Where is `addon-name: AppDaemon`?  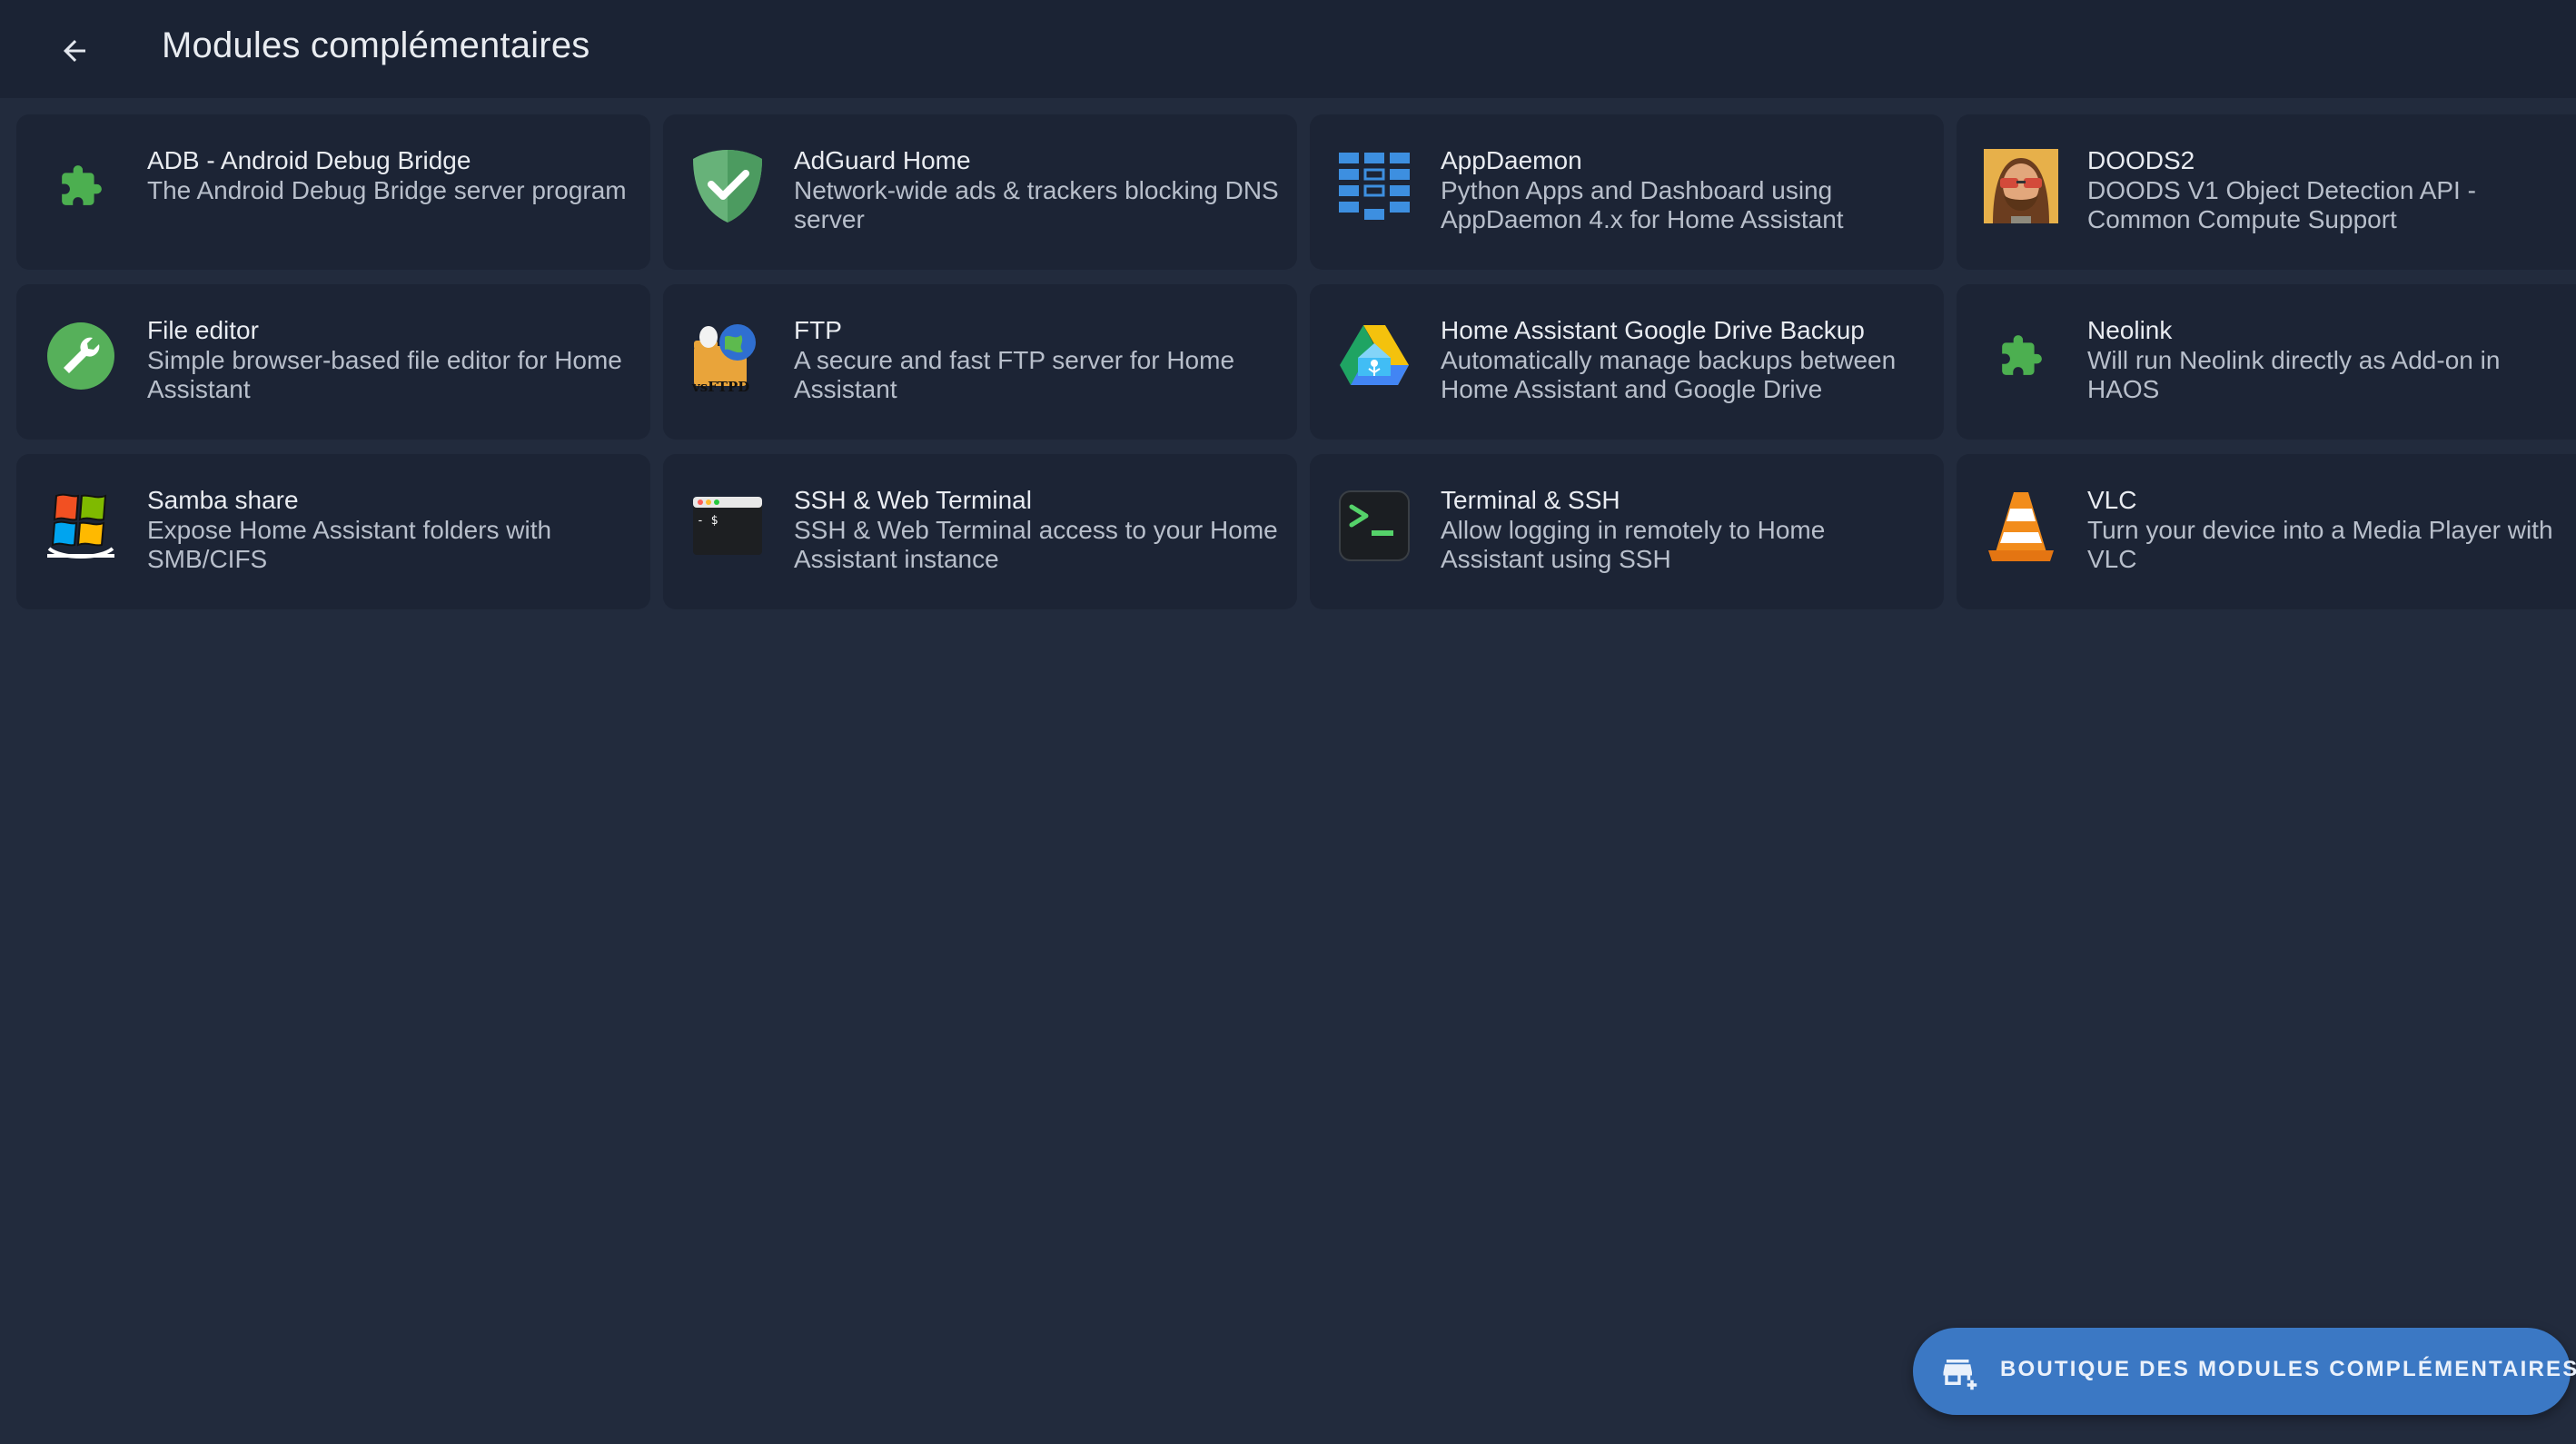 addon-name: AppDaemon is located at coordinates (1511, 160).